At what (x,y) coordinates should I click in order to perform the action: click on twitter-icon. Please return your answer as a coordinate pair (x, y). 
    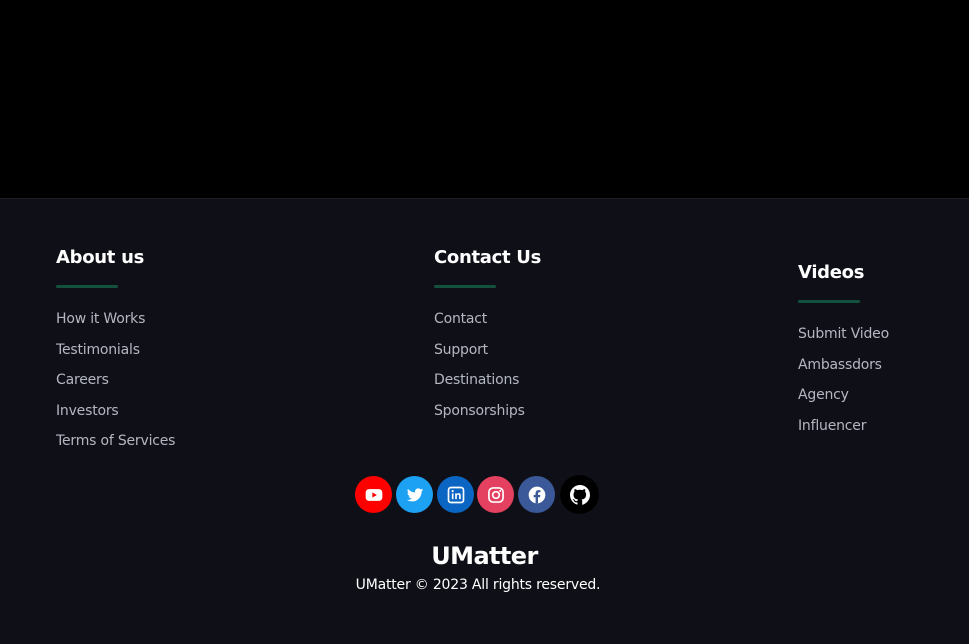
    Looking at the image, I should click on (414, 494).